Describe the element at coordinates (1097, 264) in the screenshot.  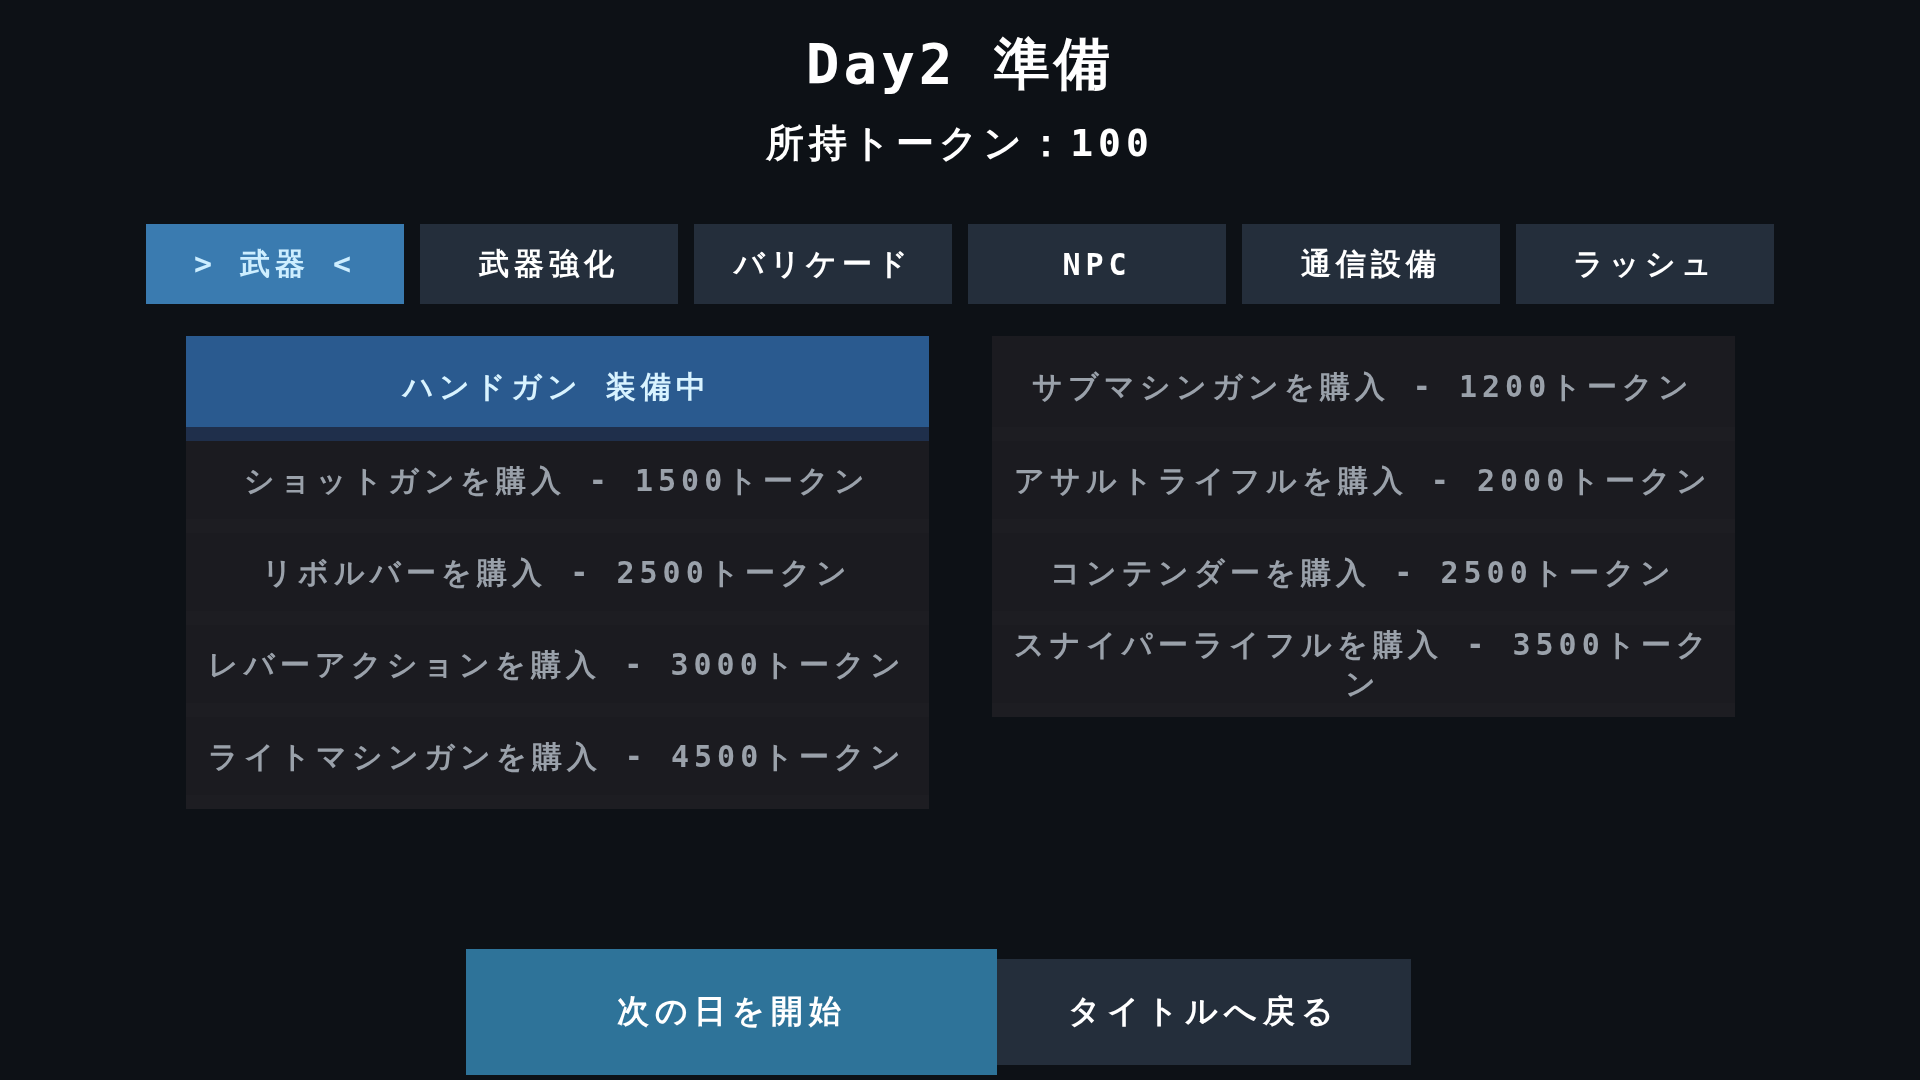
I see `category-tab: NPC` at that location.